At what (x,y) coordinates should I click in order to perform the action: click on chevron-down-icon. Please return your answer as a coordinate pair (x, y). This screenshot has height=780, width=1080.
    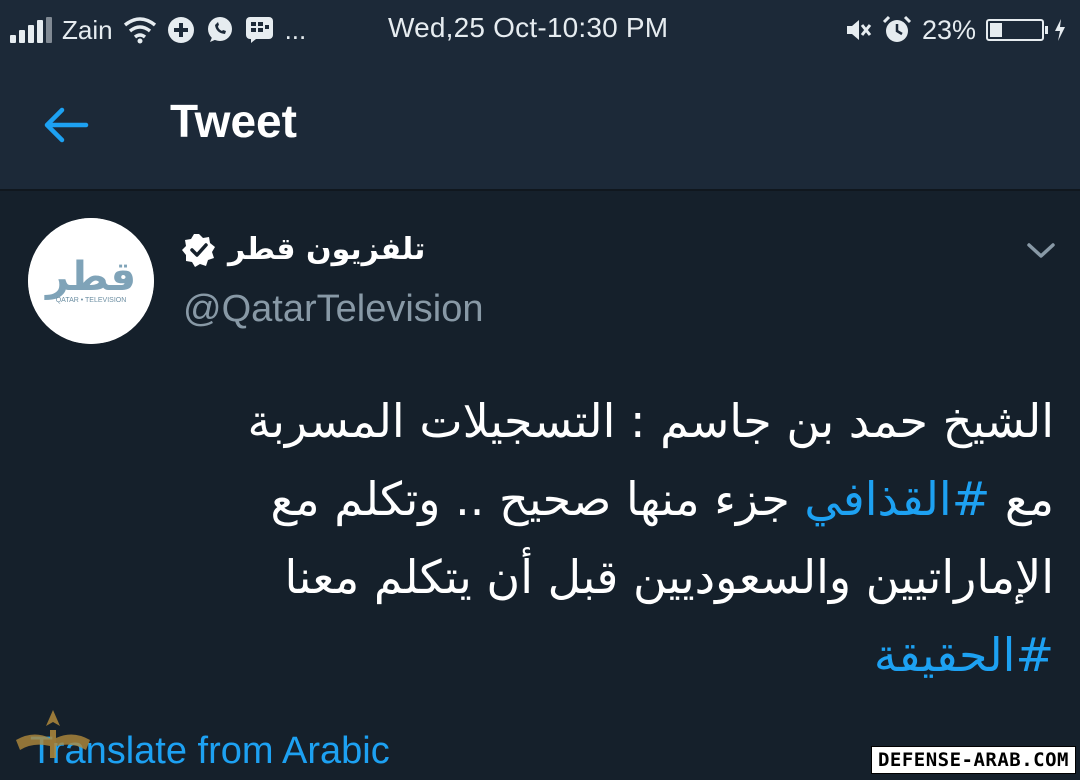
    Looking at the image, I should click on (1041, 250).